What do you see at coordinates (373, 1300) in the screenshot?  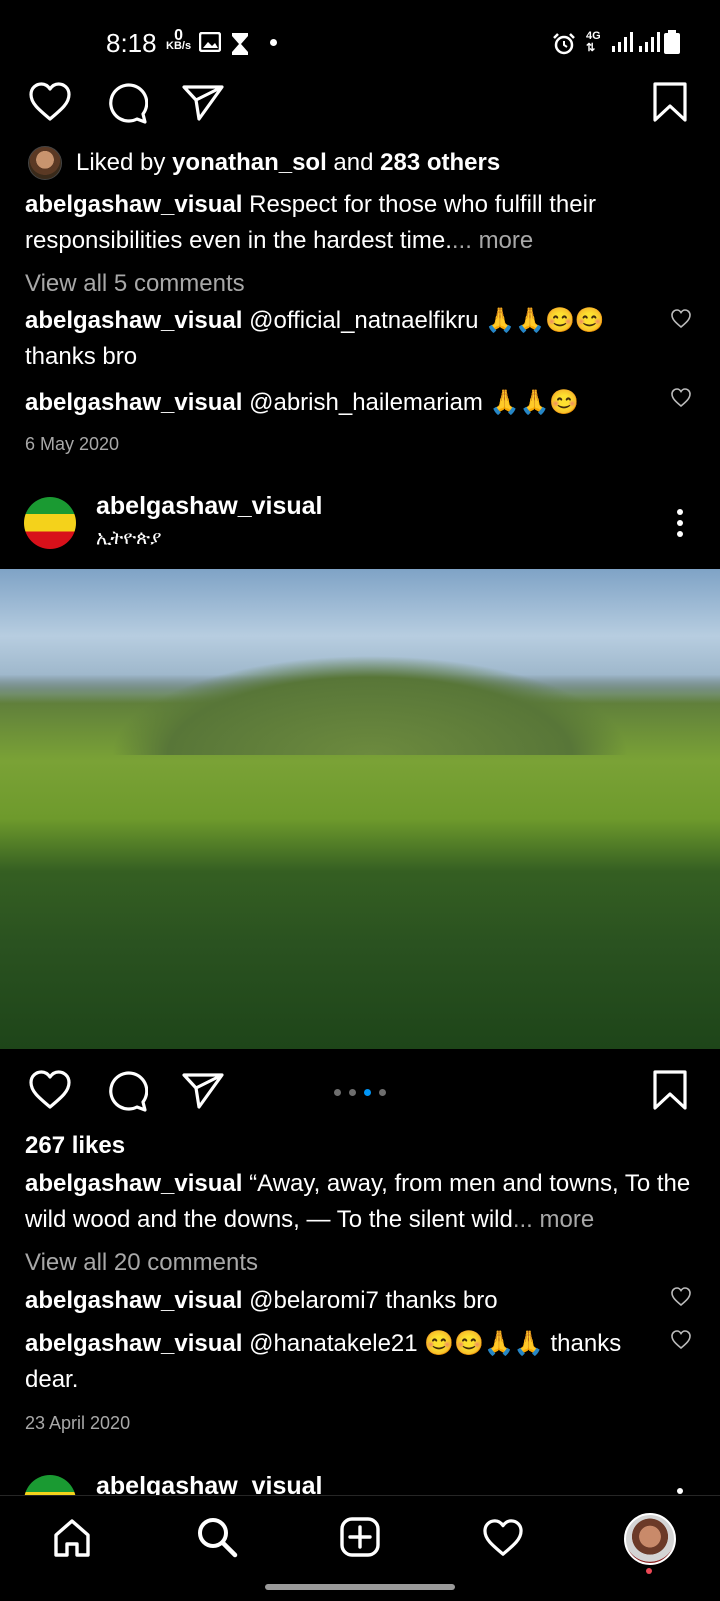 I see `comment-text: @belaromi7 thanks bro` at bounding box center [373, 1300].